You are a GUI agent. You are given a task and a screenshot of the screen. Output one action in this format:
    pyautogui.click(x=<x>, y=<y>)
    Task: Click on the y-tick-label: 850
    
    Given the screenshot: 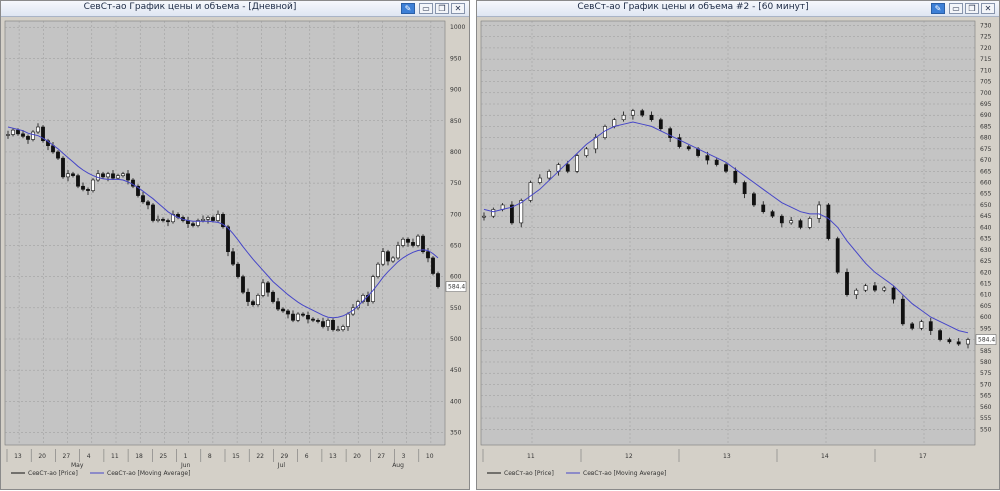 What is the action you would take?
    pyautogui.click(x=456, y=121)
    